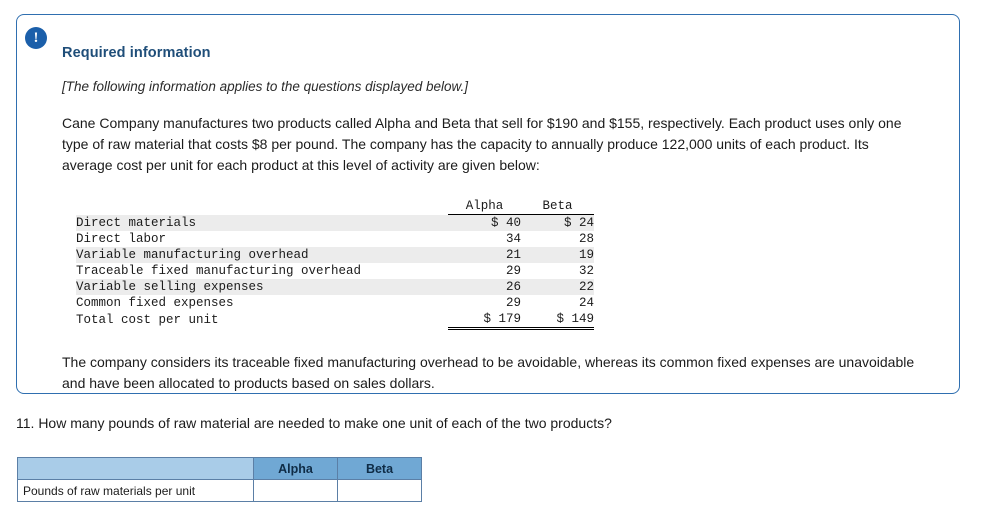  I want to click on row-beta-value: 19, so click(557, 255).